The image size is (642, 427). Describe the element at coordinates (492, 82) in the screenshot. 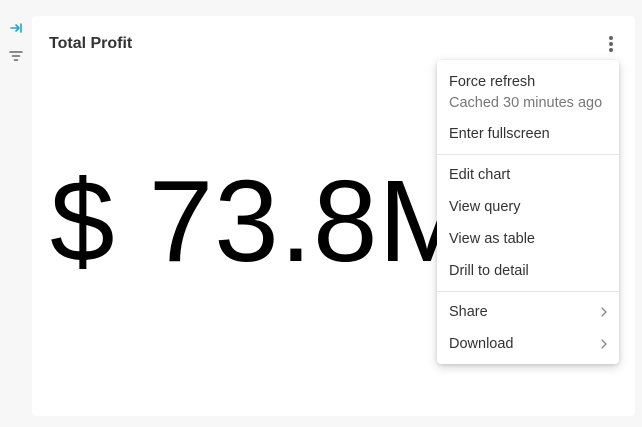

I see `force-refresh-label: Force refresh` at that location.